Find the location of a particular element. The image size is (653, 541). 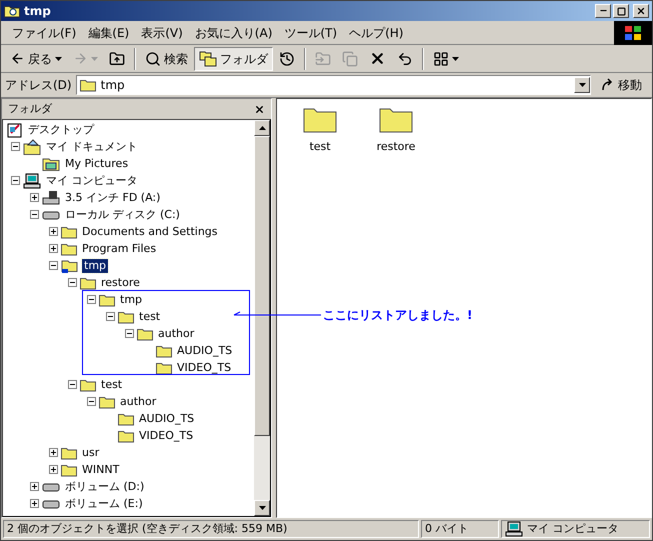

toolbar-button: 検索 is located at coordinates (166, 58).